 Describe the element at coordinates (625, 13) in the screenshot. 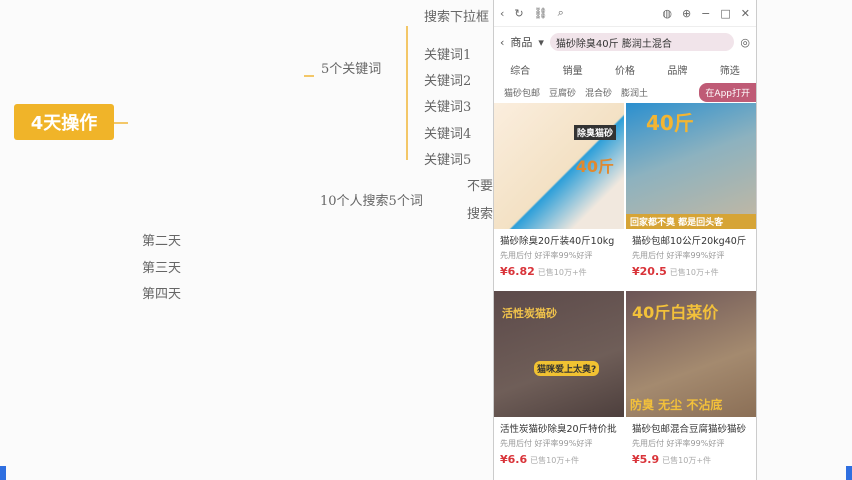

I see `window-titlebar: ‹ ↻ ⛓ ⌕ ◍ ⊕ − □ ✕` at that location.